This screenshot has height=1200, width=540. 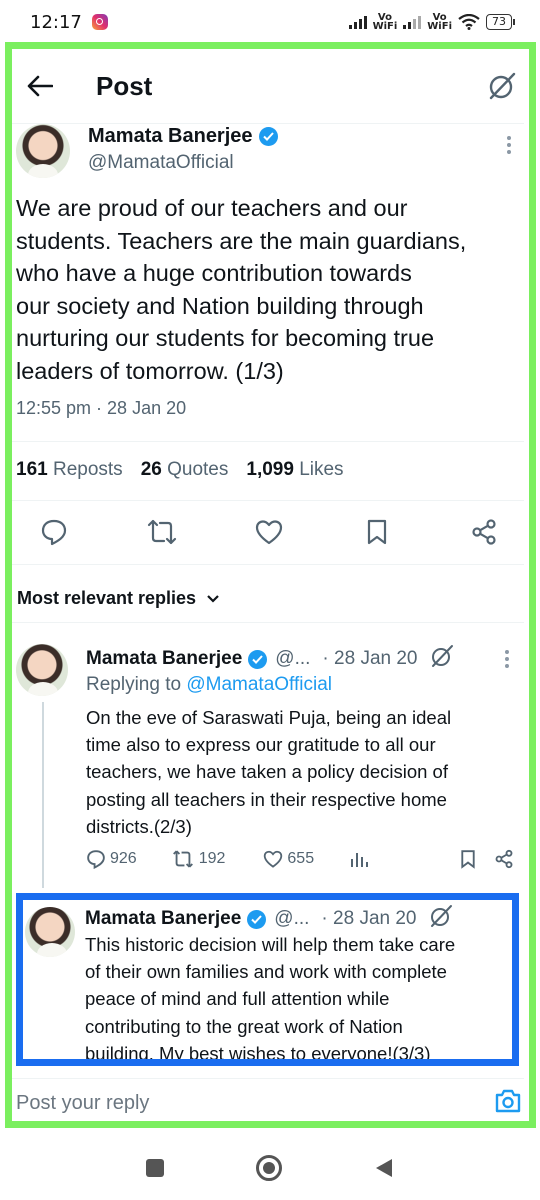 I want to click on post-header: Post, so click(x=269, y=86).